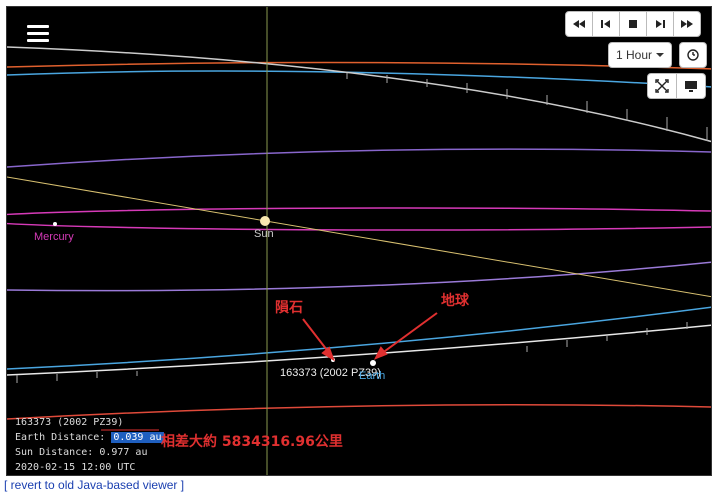 Image resolution: width=720 pixels, height=492 pixels. Describe the element at coordinates (54, 237) in the screenshot. I see `mercury-label: Mercury` at that location.